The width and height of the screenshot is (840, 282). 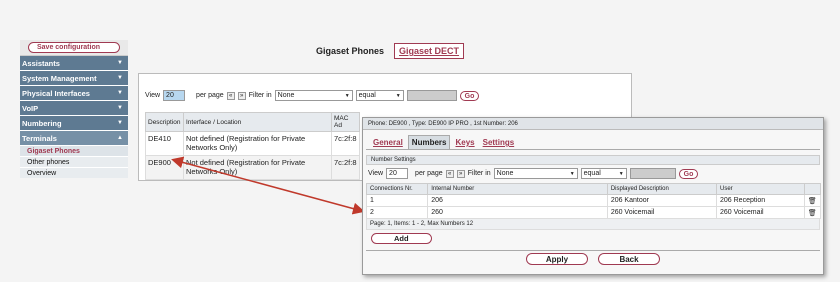 I want to click on save-bar: Save configuration, so click(x=74, y=48).